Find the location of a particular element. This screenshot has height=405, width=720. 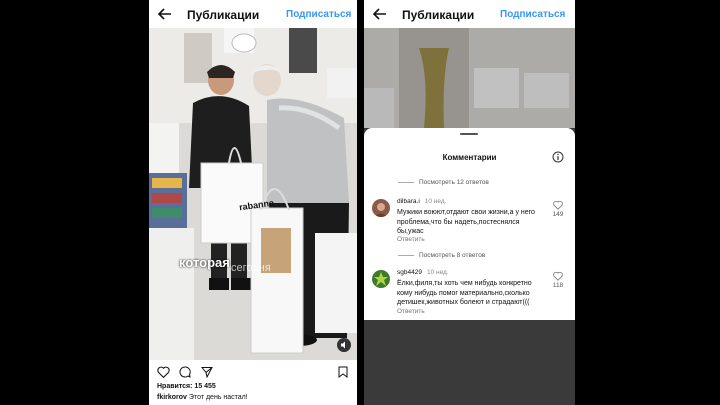

left-header: Публикации Подписаться is located at coordinates (253, 14).